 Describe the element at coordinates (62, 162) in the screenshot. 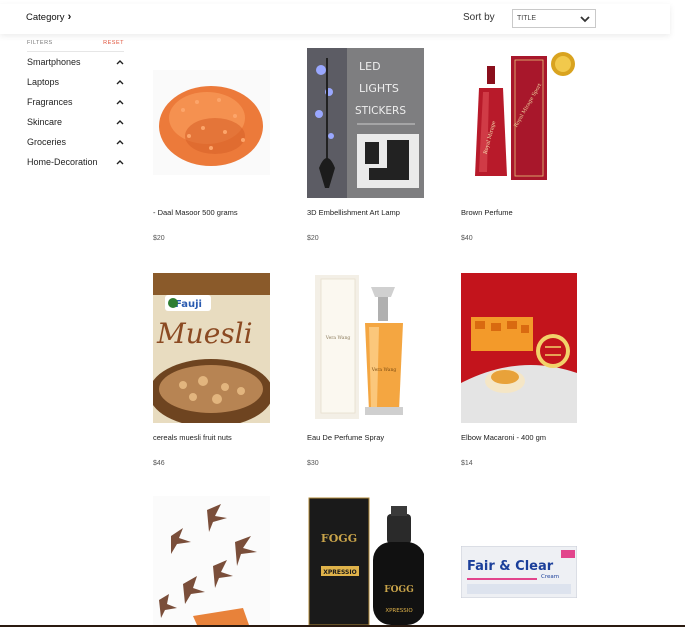

I see `filter-item-label: Home-Decoration` at that location.